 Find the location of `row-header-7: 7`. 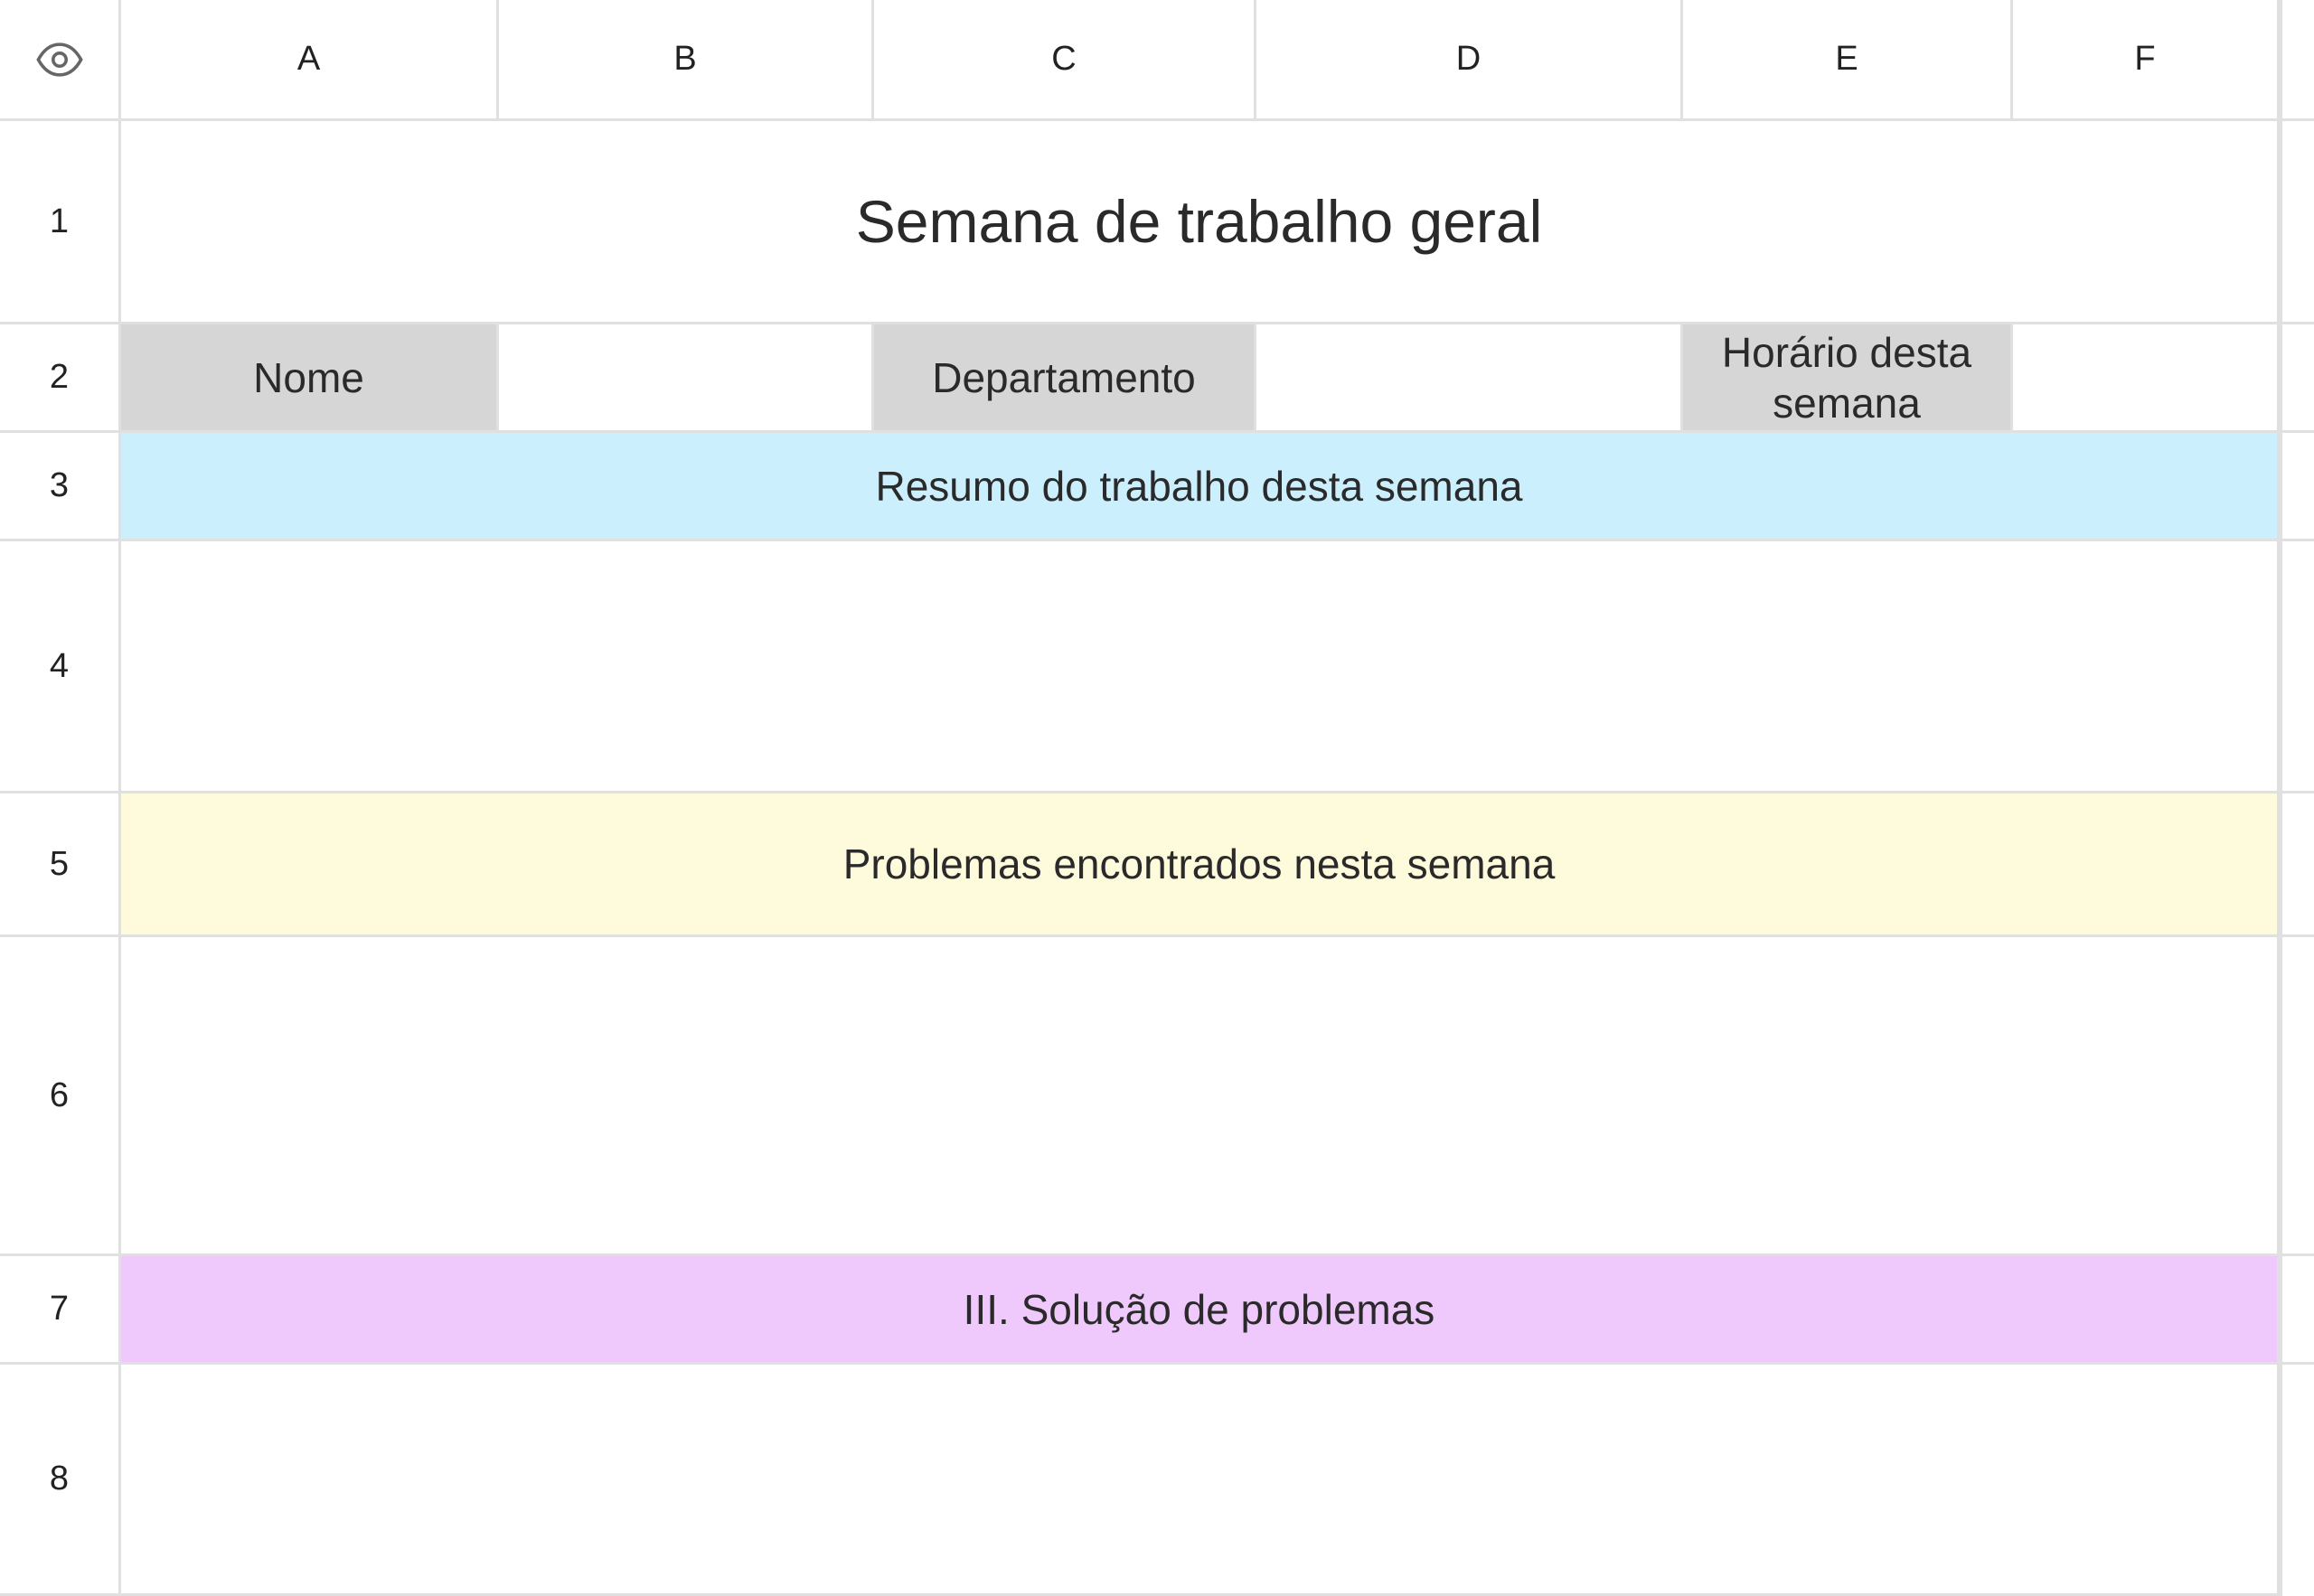

row-header-7: 7 is located at coordinates (60, 1310).